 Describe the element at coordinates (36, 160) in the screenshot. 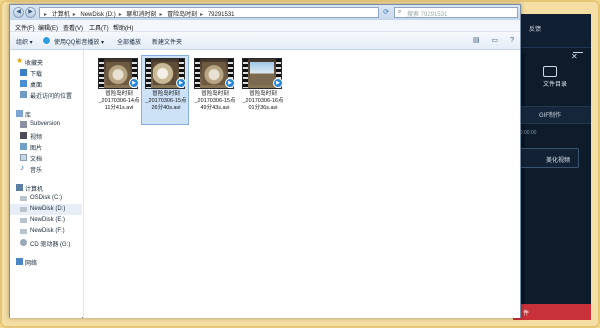

I see `sidebar-item-label: 文档` at that location.